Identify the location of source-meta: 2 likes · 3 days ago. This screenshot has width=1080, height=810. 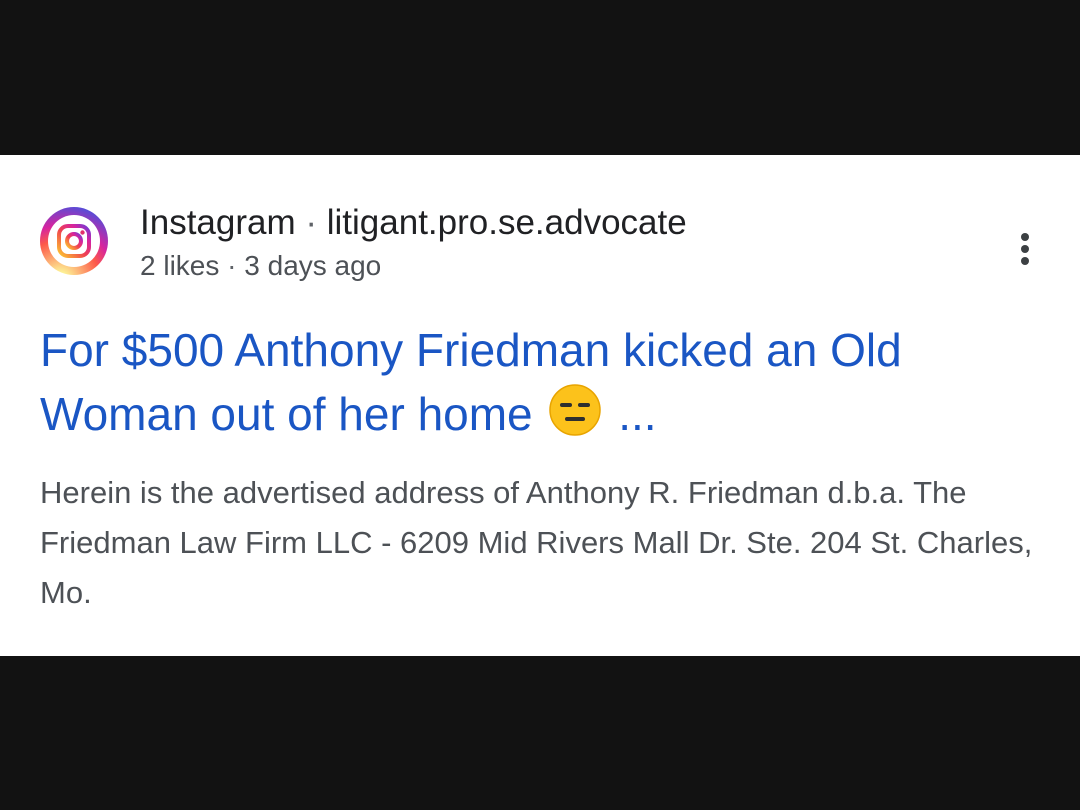
(413, 266).